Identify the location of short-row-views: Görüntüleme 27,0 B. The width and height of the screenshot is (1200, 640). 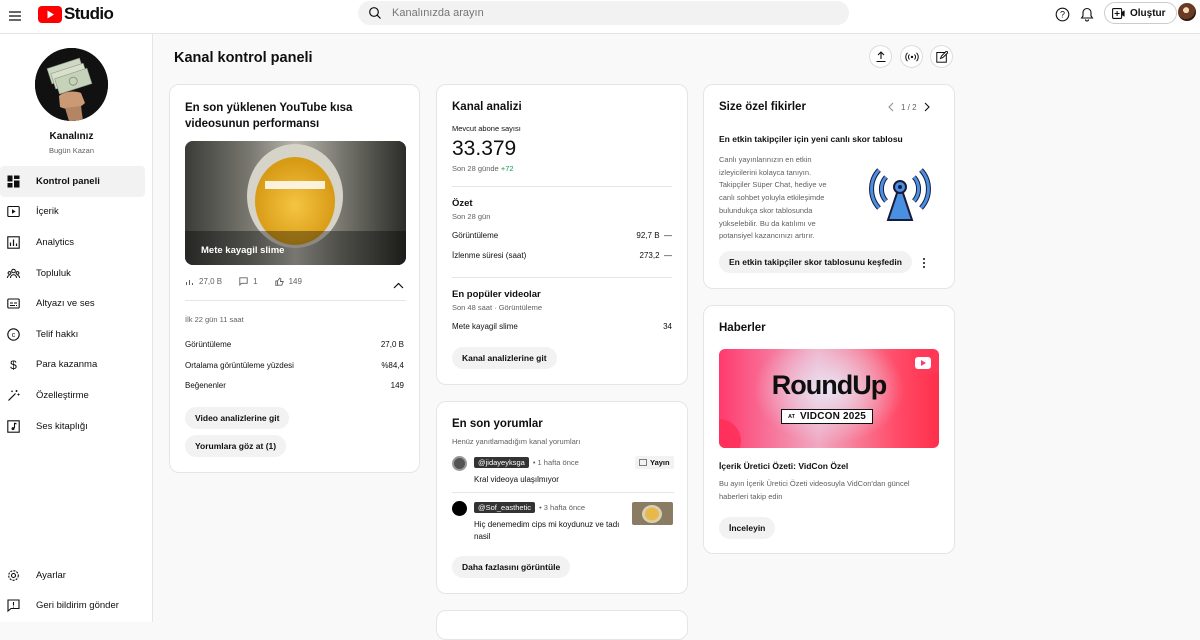
(294, 344).